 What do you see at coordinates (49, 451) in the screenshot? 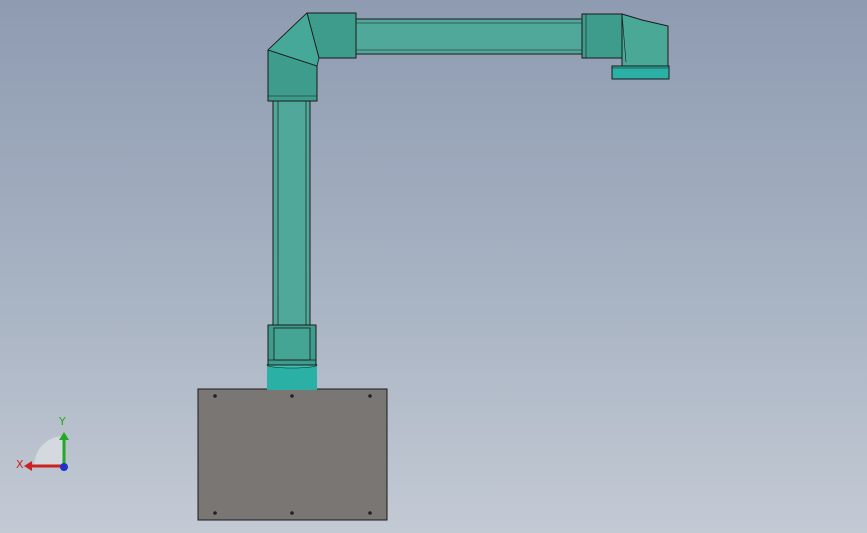
I see `triad-xy-plane` at bounding box center [49, 451].